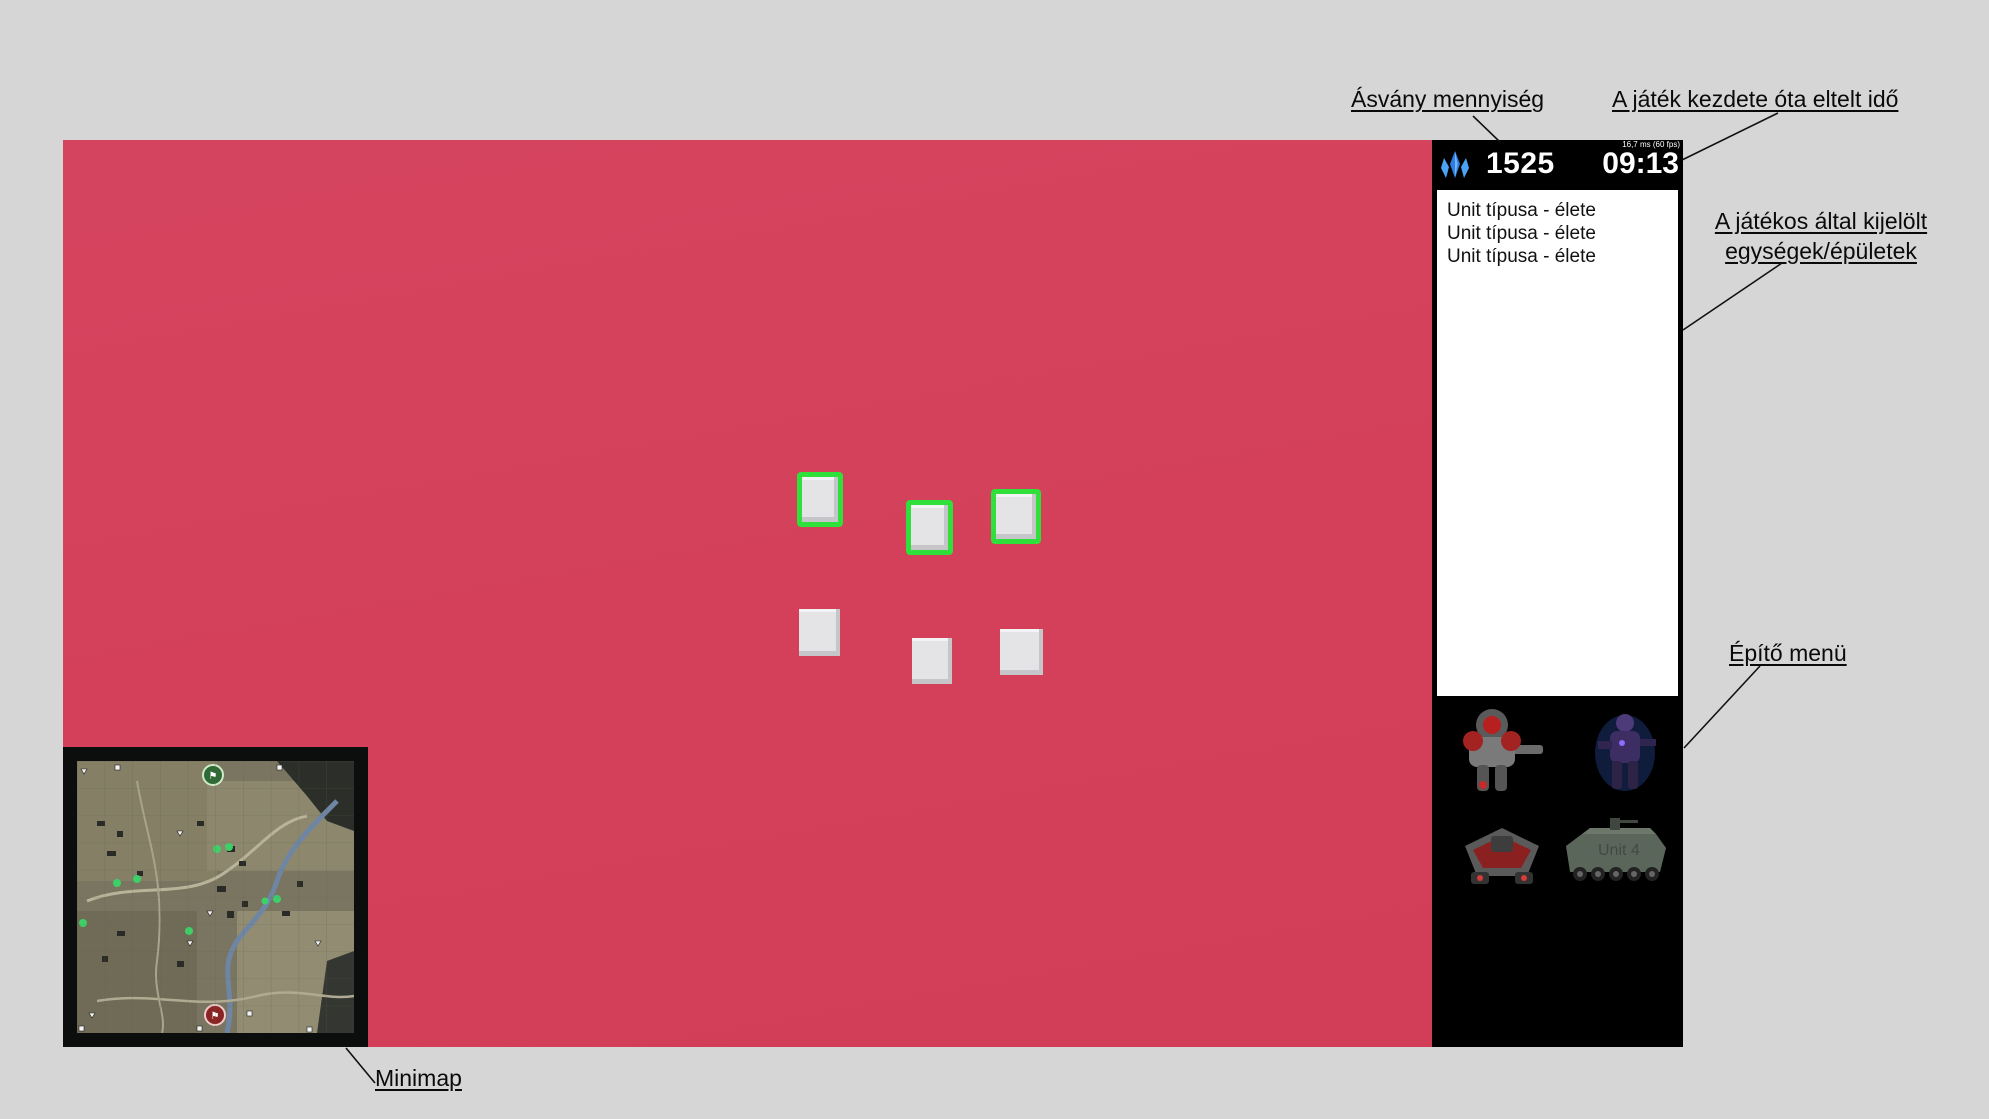  I want to click on build-ghost-button, so click(1625, 750).